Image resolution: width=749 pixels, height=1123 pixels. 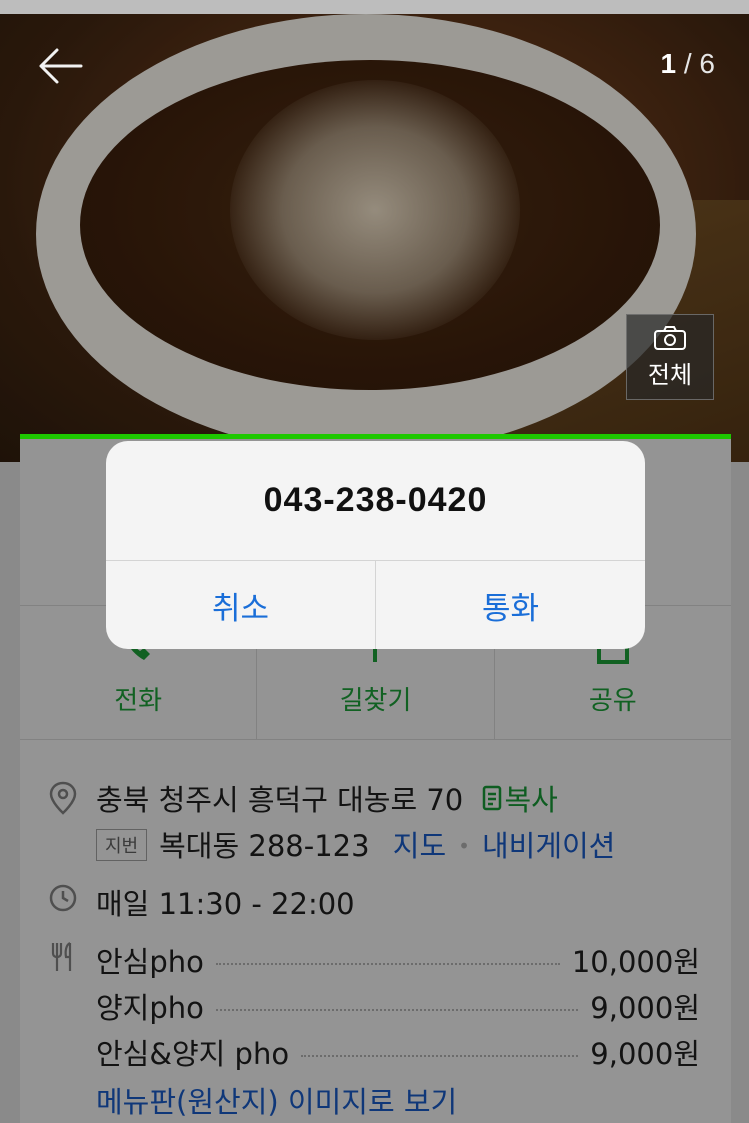 I want to click on all-photos-button: 전체, so click(x=670, y=357).